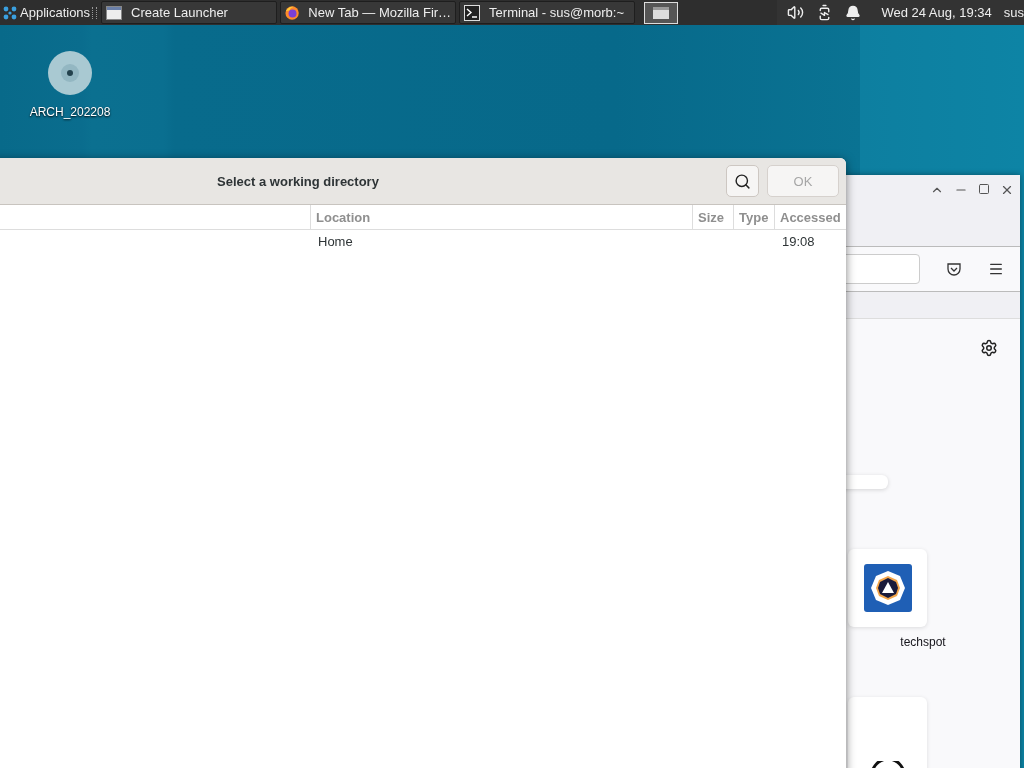  Describe the element at coordinates (989, 348) in the screenshot. I see `settings-icon` at that location.